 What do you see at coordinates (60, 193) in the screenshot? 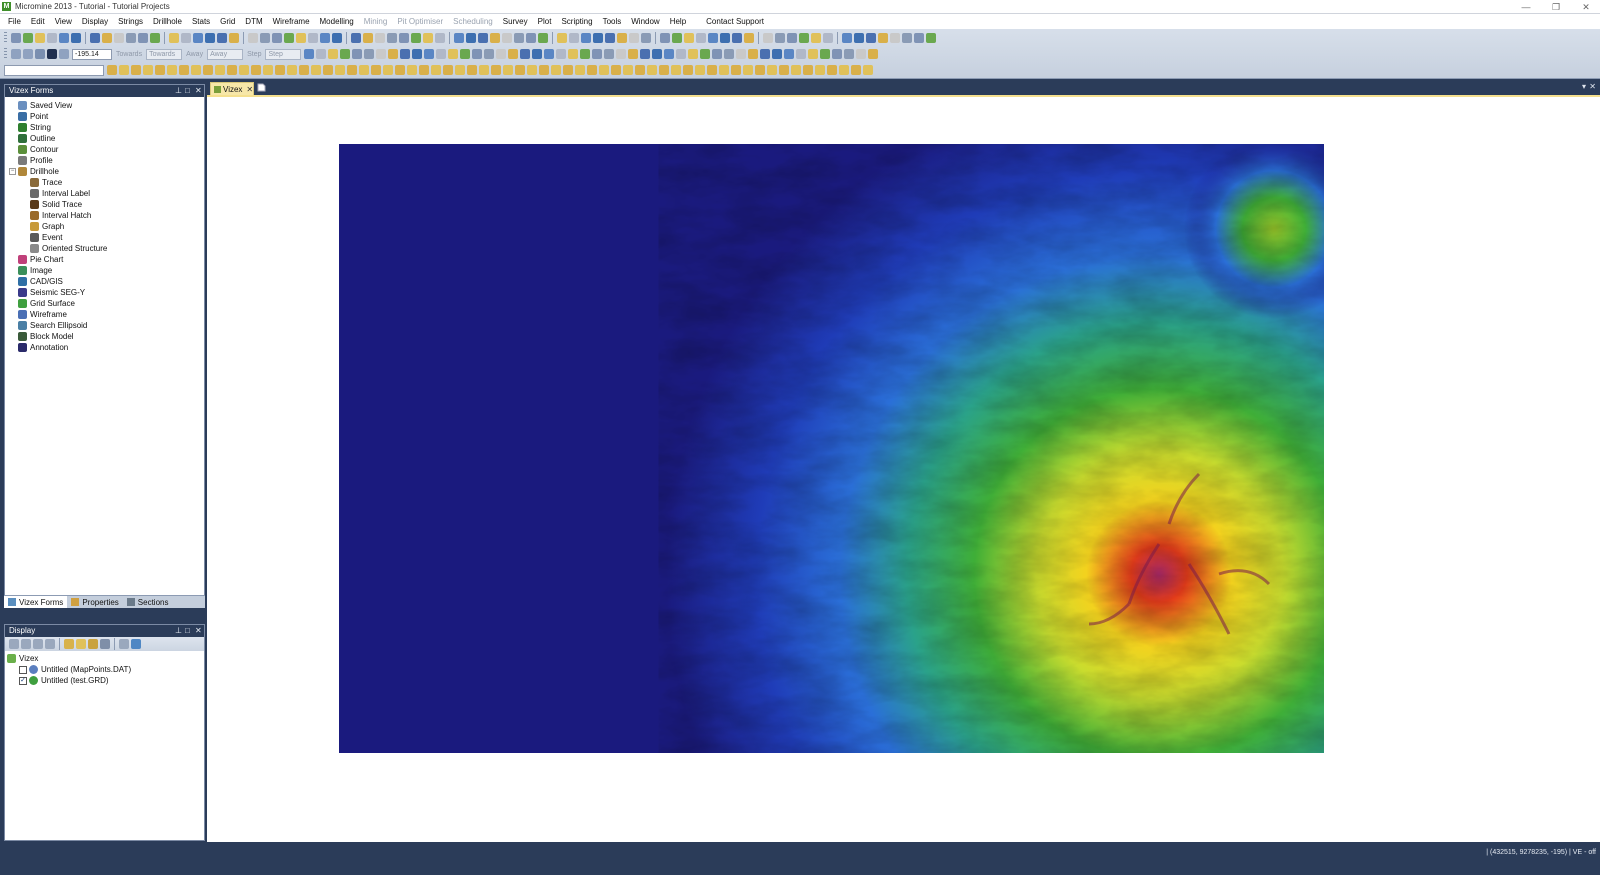
I see `form-item-interval-label: Interval Label` at bounding box center [60, 193].